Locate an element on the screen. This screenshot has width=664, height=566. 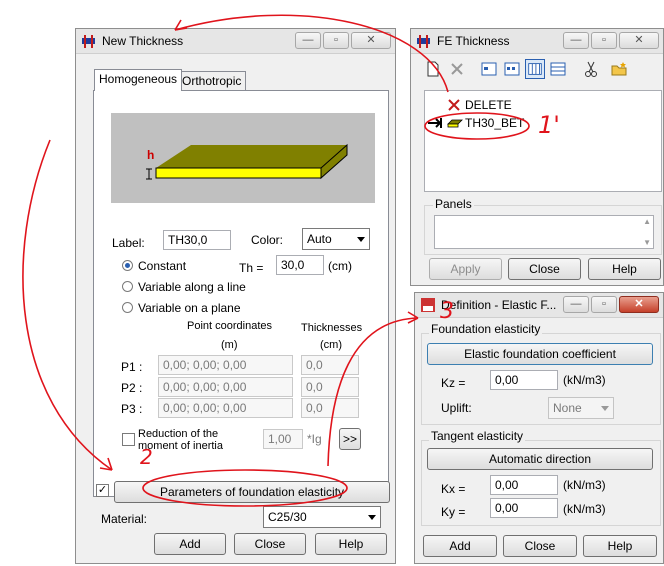
reduction-more-button: >> is located at coordinates (350, 439).